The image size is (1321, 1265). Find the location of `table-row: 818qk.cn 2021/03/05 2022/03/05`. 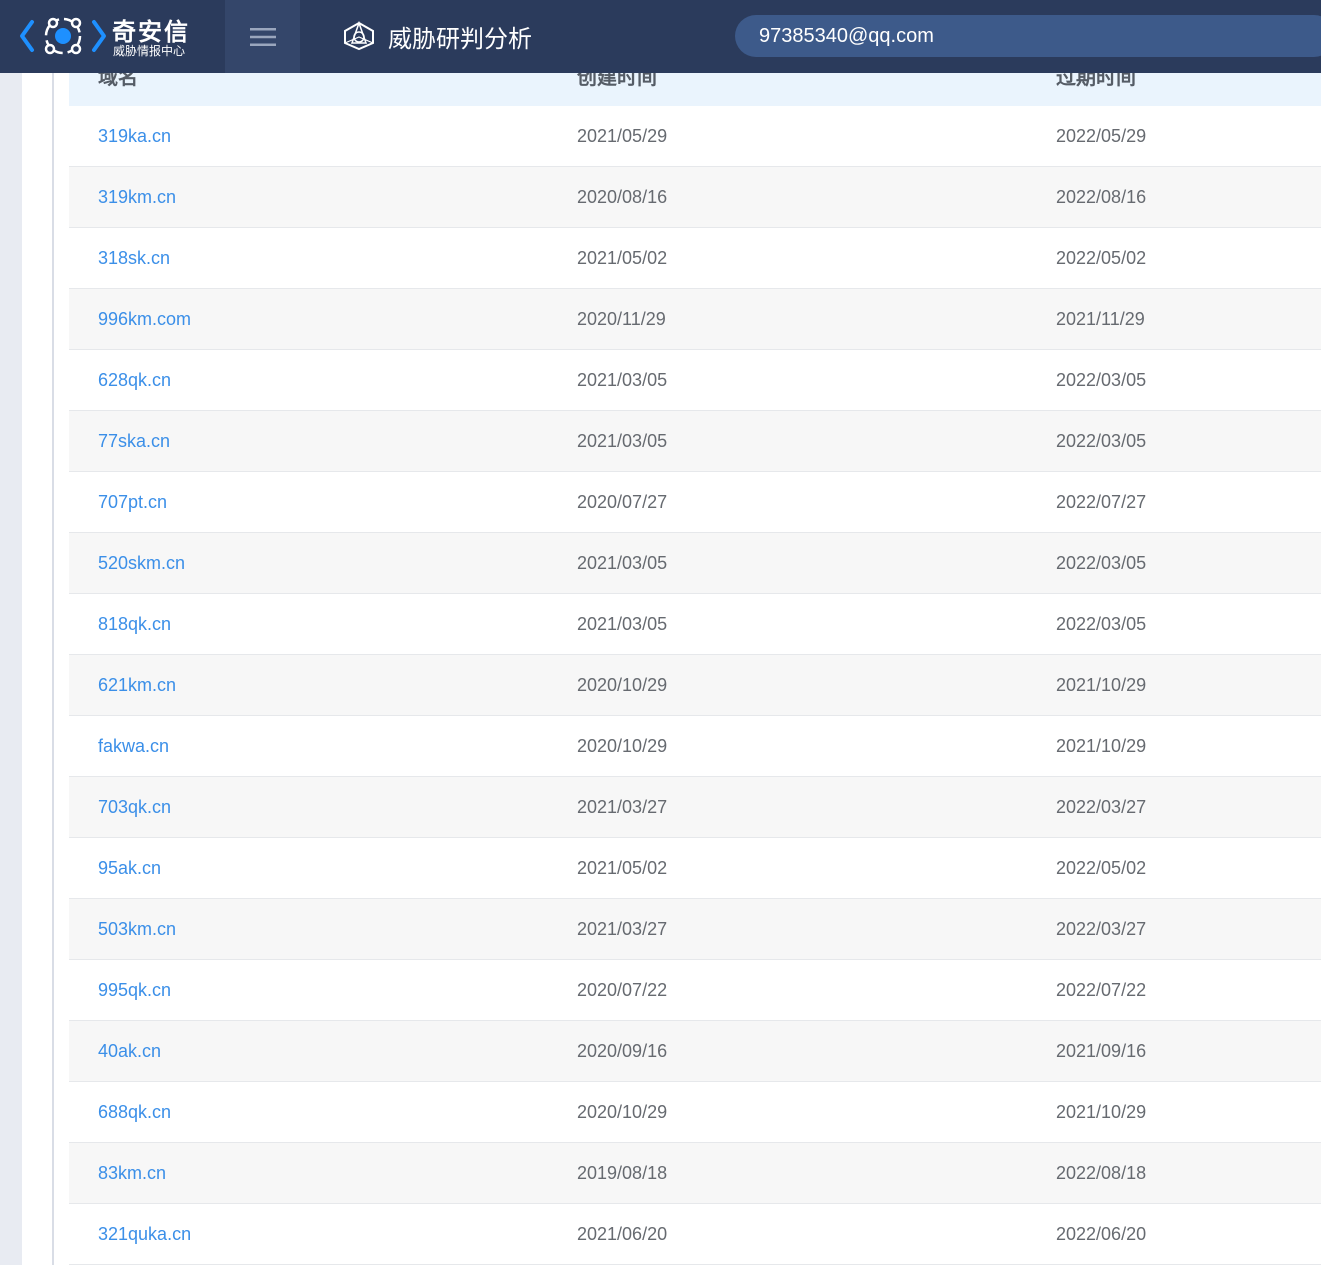

table-row: 818qk.cn 2021/03/05 2022/03/05 is located at coordinates (695, 624).